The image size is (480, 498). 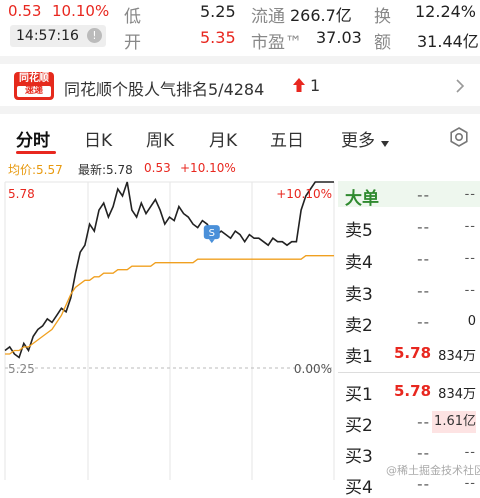 What do you see at coordinates (471, 321) in the screenshot?
I see `ask-volume: 0` at bounding box center [471, 321].